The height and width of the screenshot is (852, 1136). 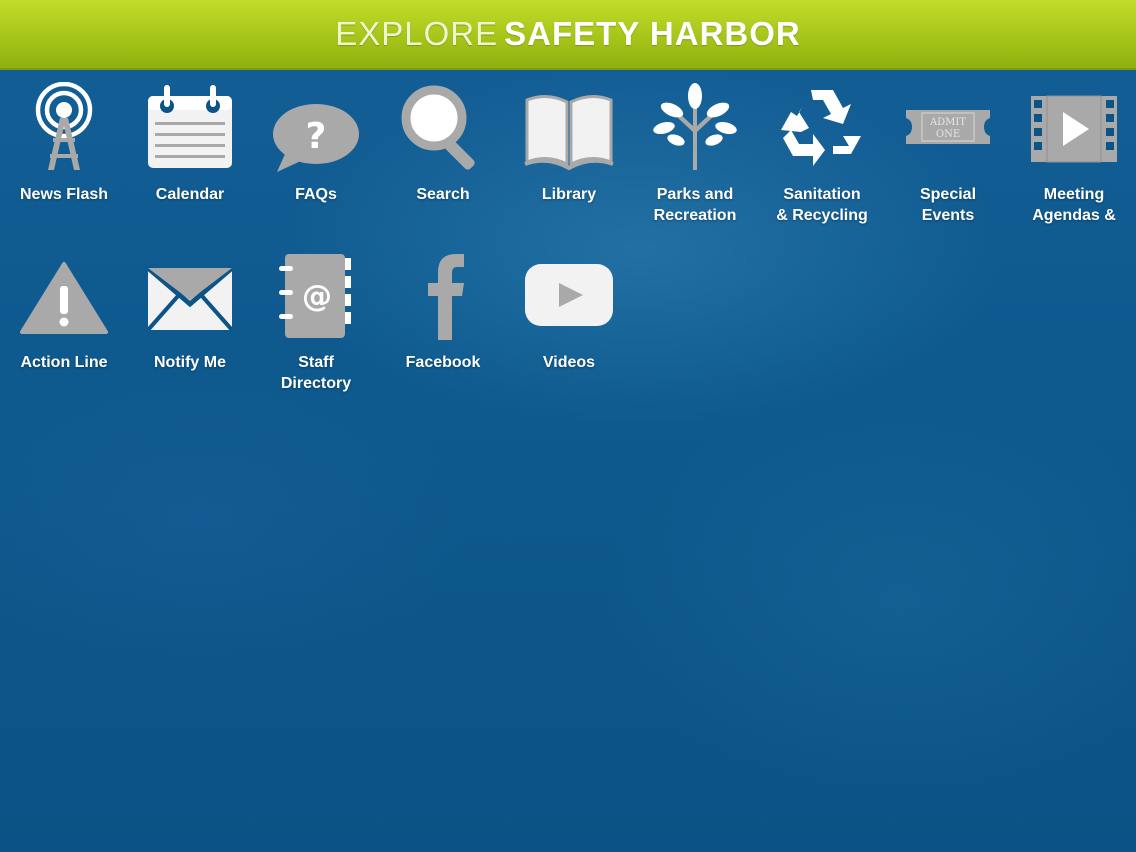 I want to click on app-title: EXPLORE SAFETY HARBOR, so click(x=567, y=34).